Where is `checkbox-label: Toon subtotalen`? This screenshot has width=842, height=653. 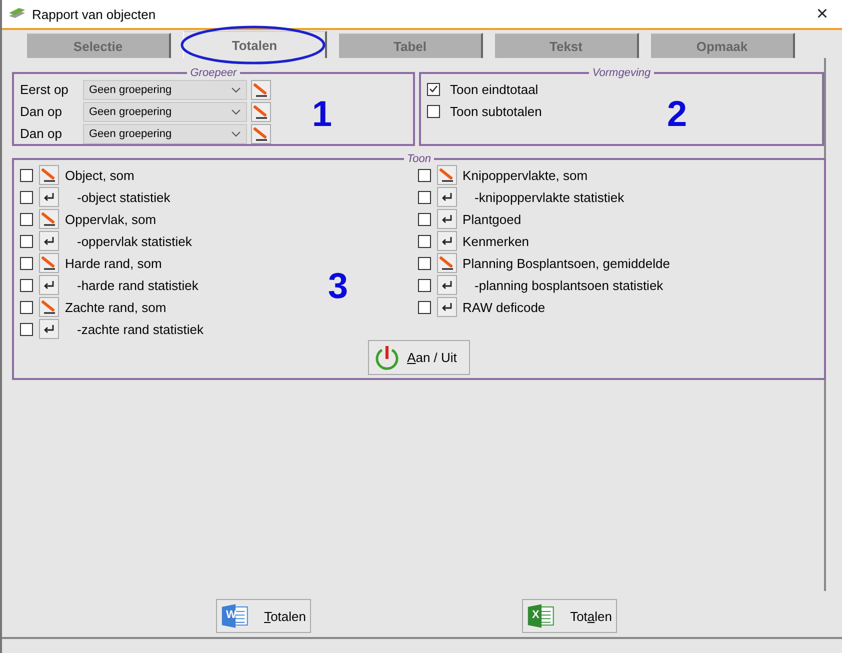 checkbox-label: Toon subtotalen is located at coordinates (496, 111).